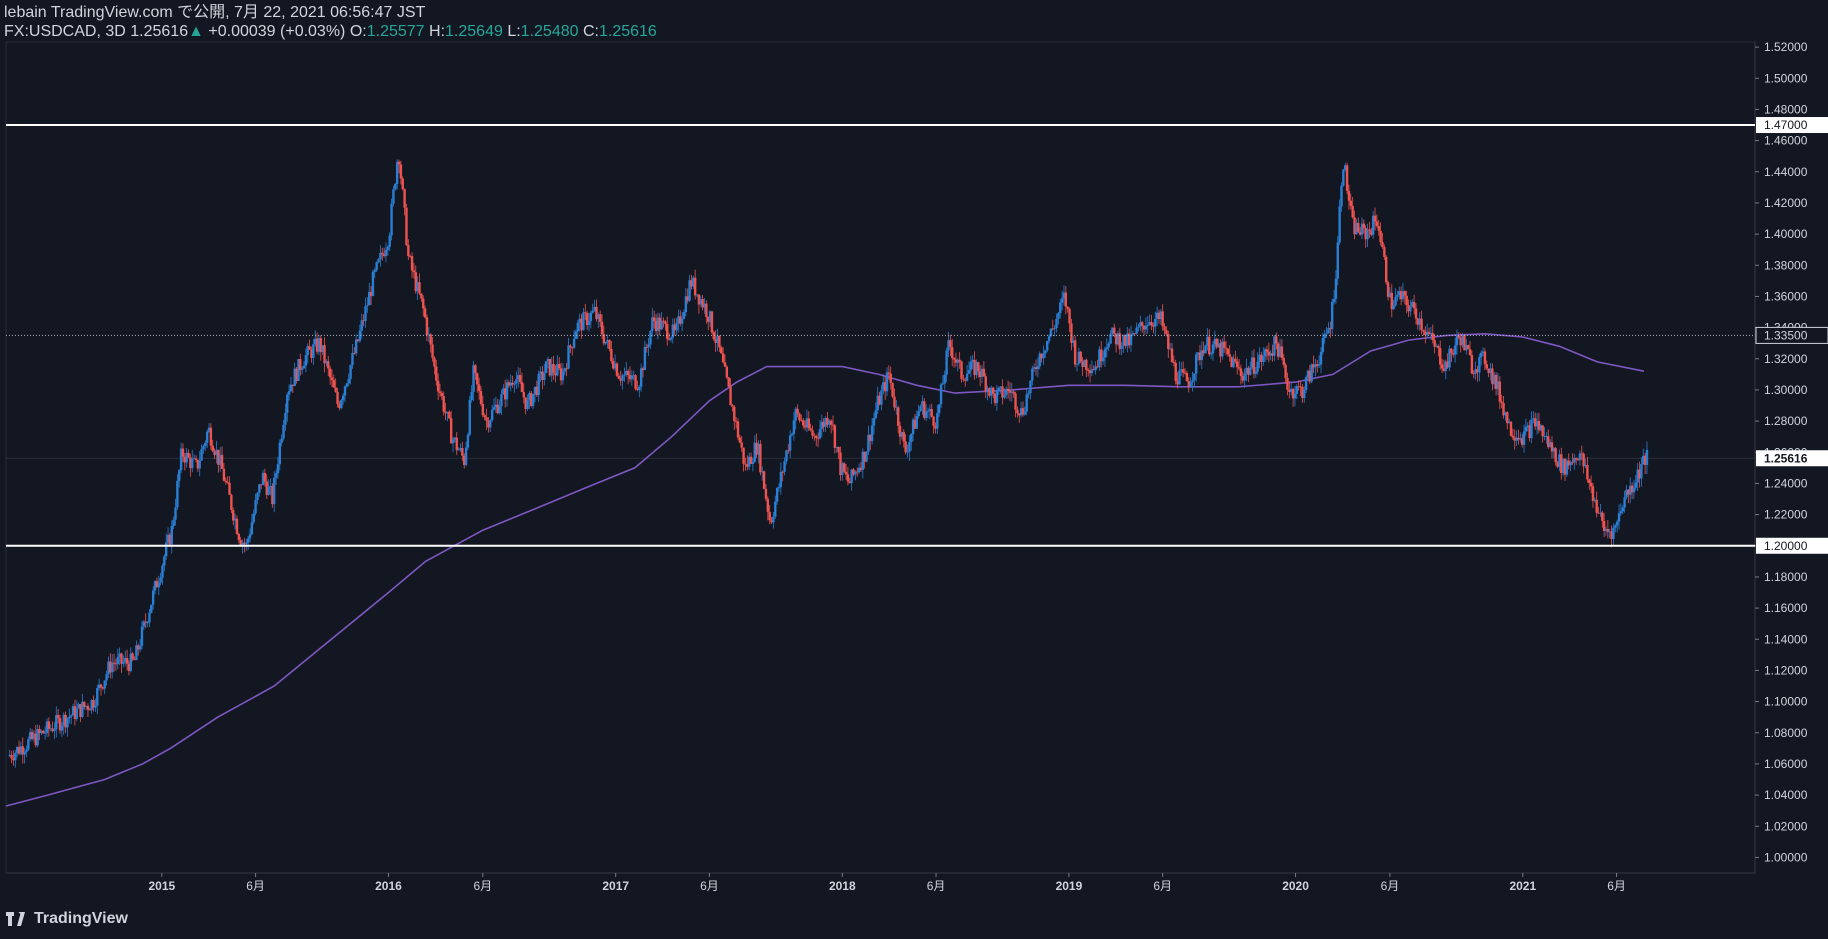 The image size is (1828, 939). What do you see at coordinates (1786, 639) in the screenshot?
I see `y-tick-label: 1.14000` at bounding box center [1786, 639].